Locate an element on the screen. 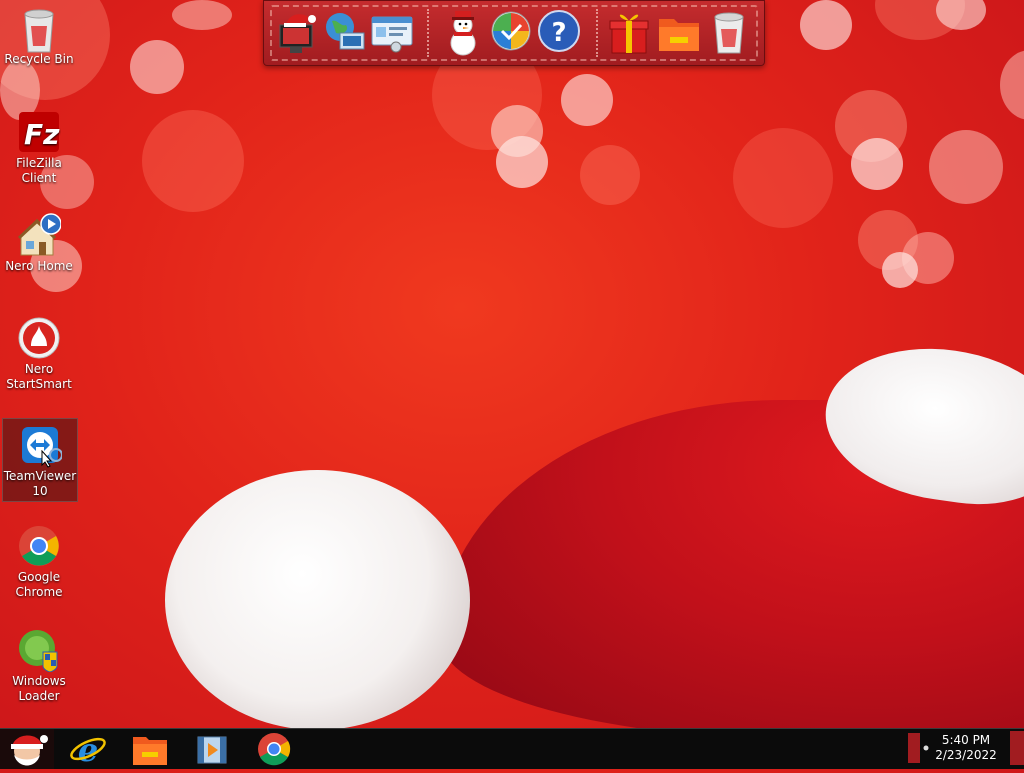  desktop-icon-nero-startsmart: Nero StartSmart is located at coordinates (39, 356).